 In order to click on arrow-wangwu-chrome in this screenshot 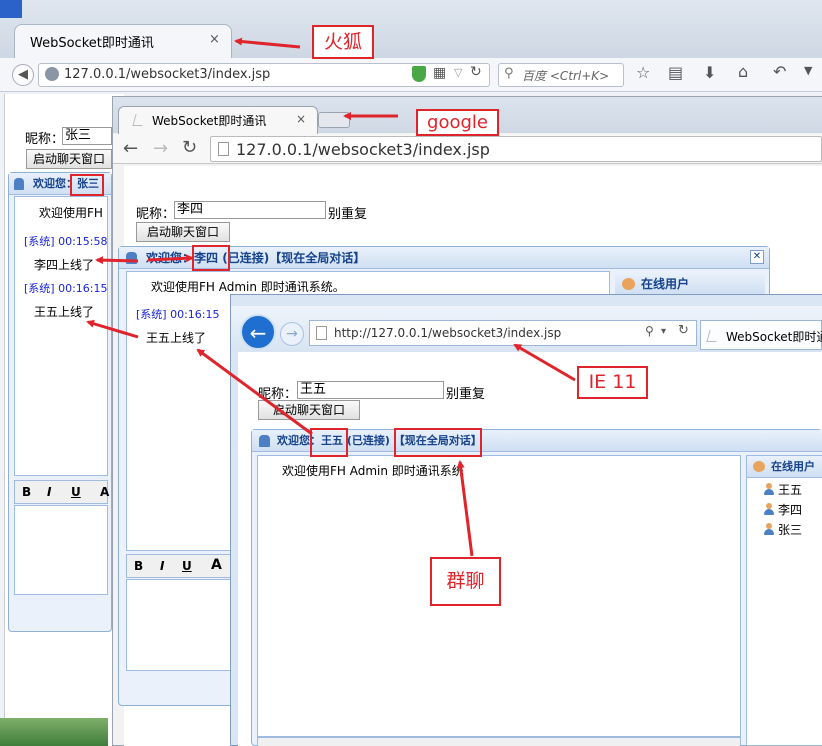, I will do `click(254, 392)`.